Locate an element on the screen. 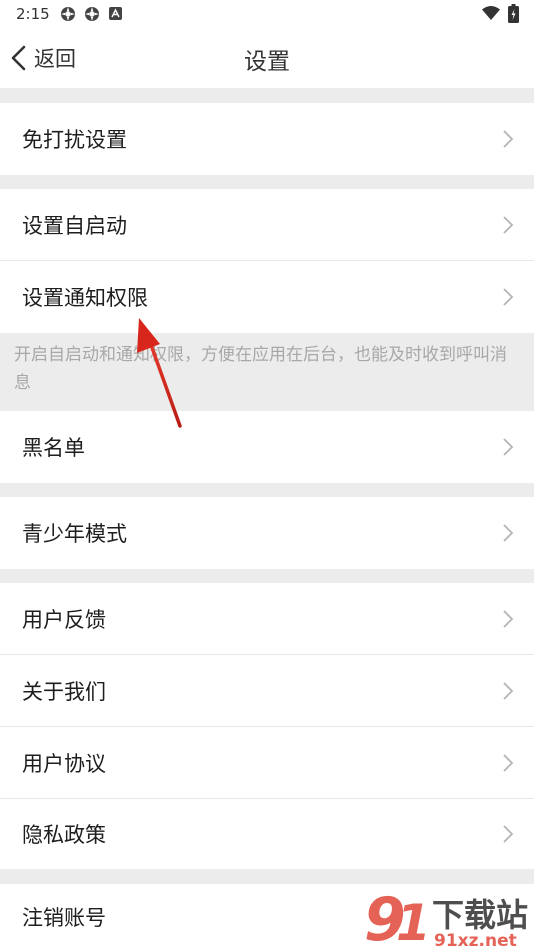 This screenshot has width=534, height=950. text-notification-icon is located at coordinates (115, 13).